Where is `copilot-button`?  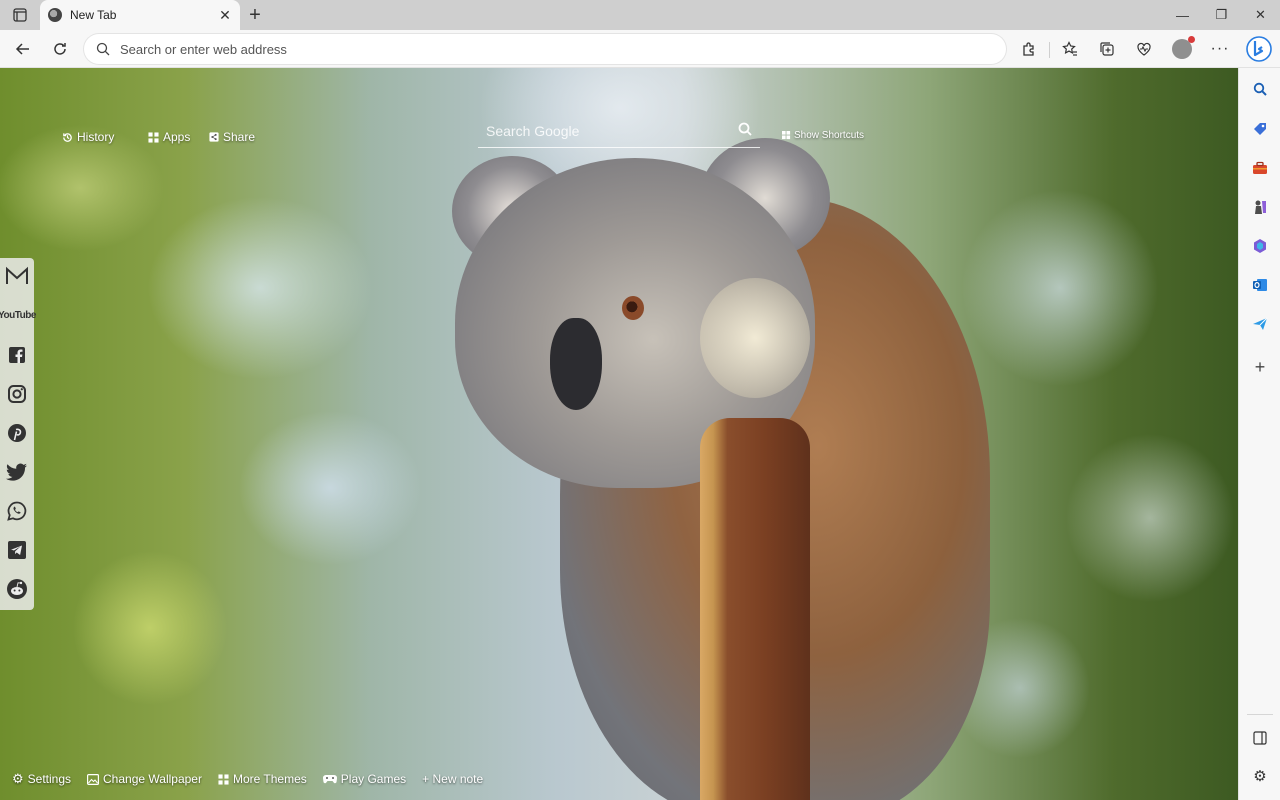
copilot-button is located at coordinates (1259, 49).